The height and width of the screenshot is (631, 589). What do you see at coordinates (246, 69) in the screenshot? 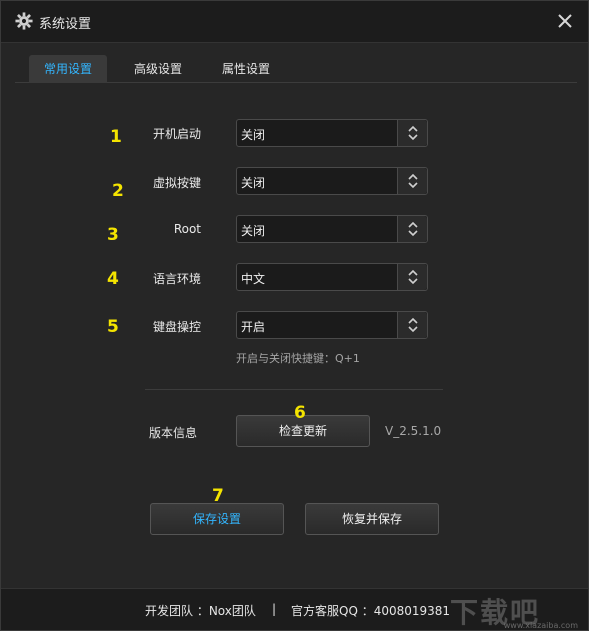
I see `tab-property-settings: 属性设置` at bounding box center [246, 69].